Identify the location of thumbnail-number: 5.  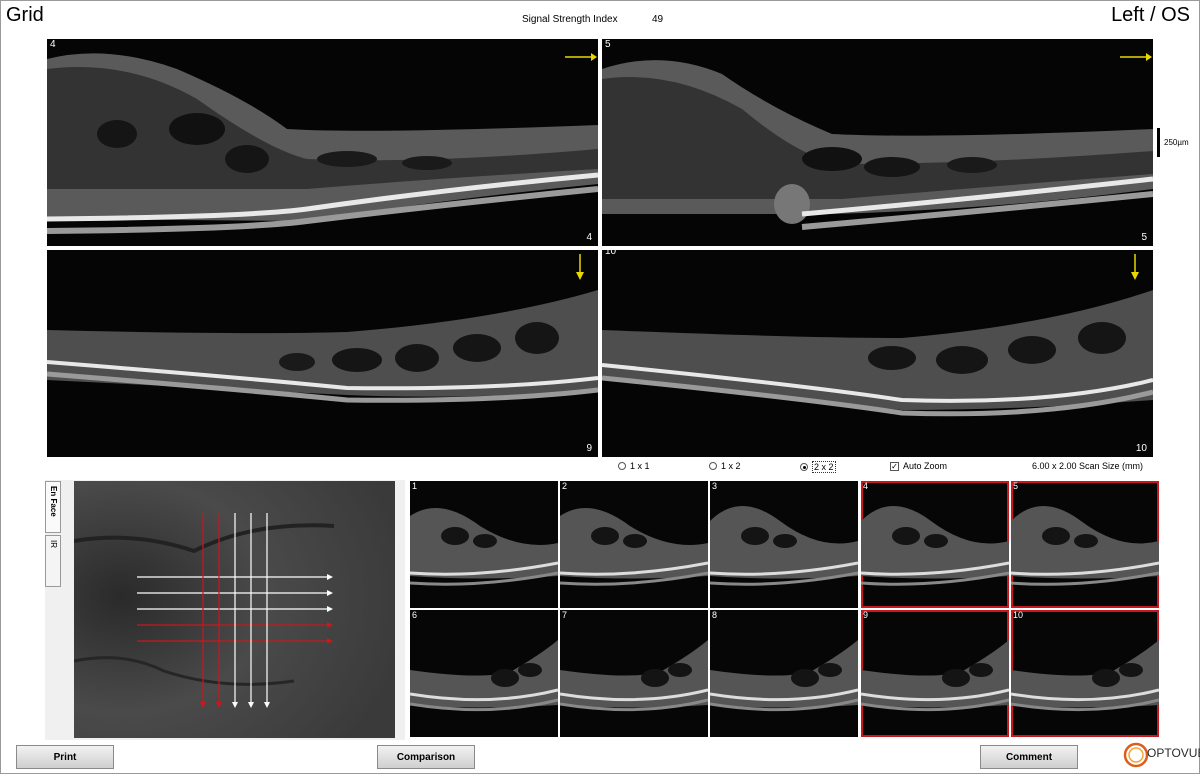
(1016, 486).